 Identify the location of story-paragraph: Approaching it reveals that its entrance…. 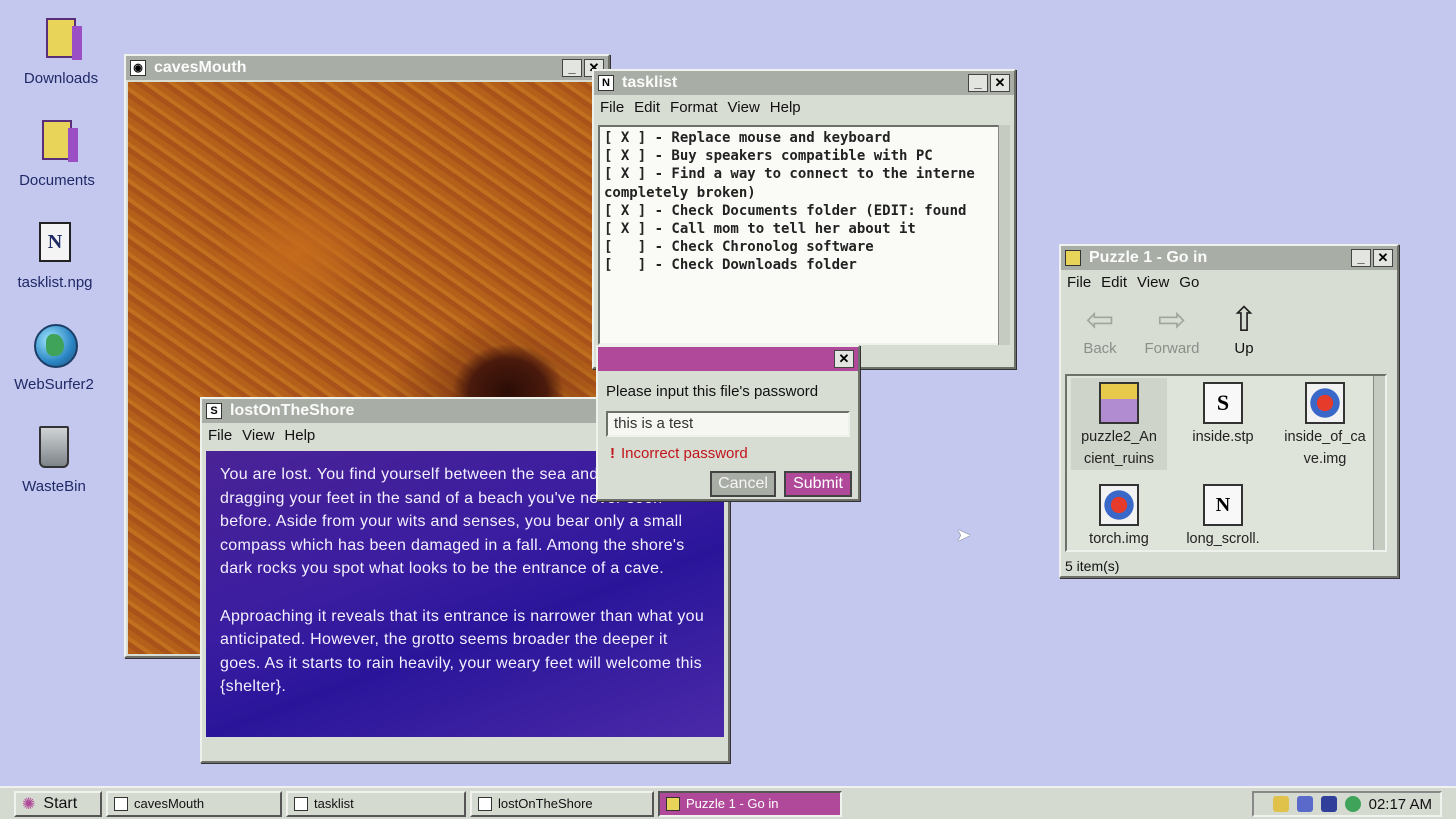
(462, 651).